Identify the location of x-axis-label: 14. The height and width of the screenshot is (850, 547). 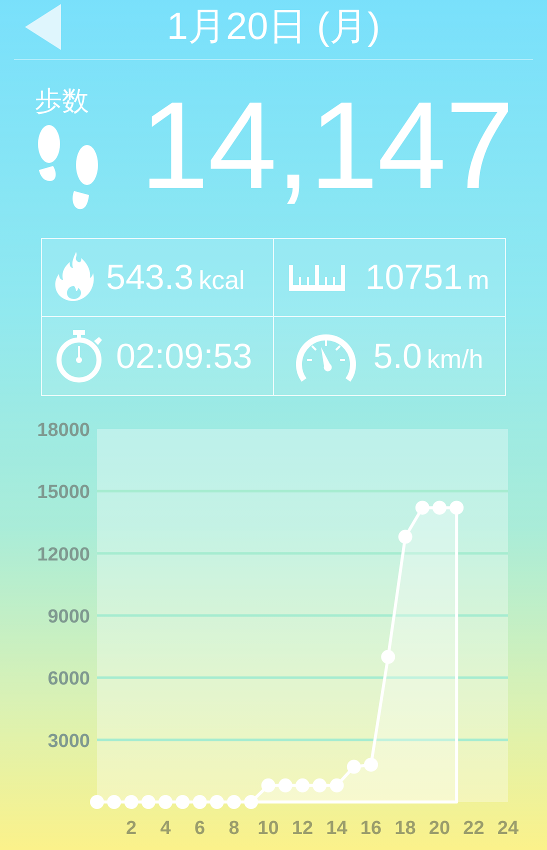
(337, 828).